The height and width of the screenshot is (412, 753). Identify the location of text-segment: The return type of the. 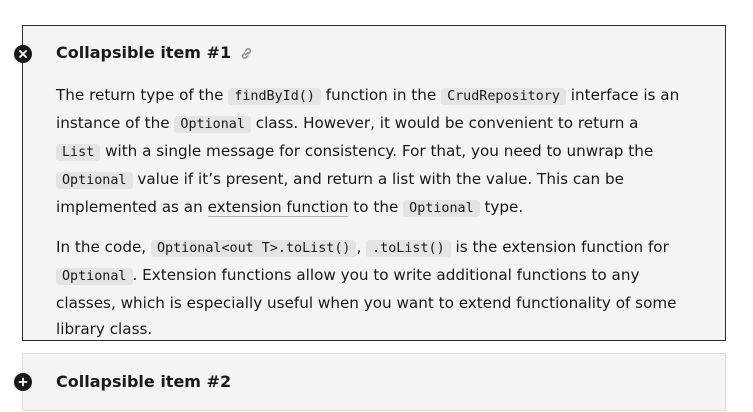
(142, 95).